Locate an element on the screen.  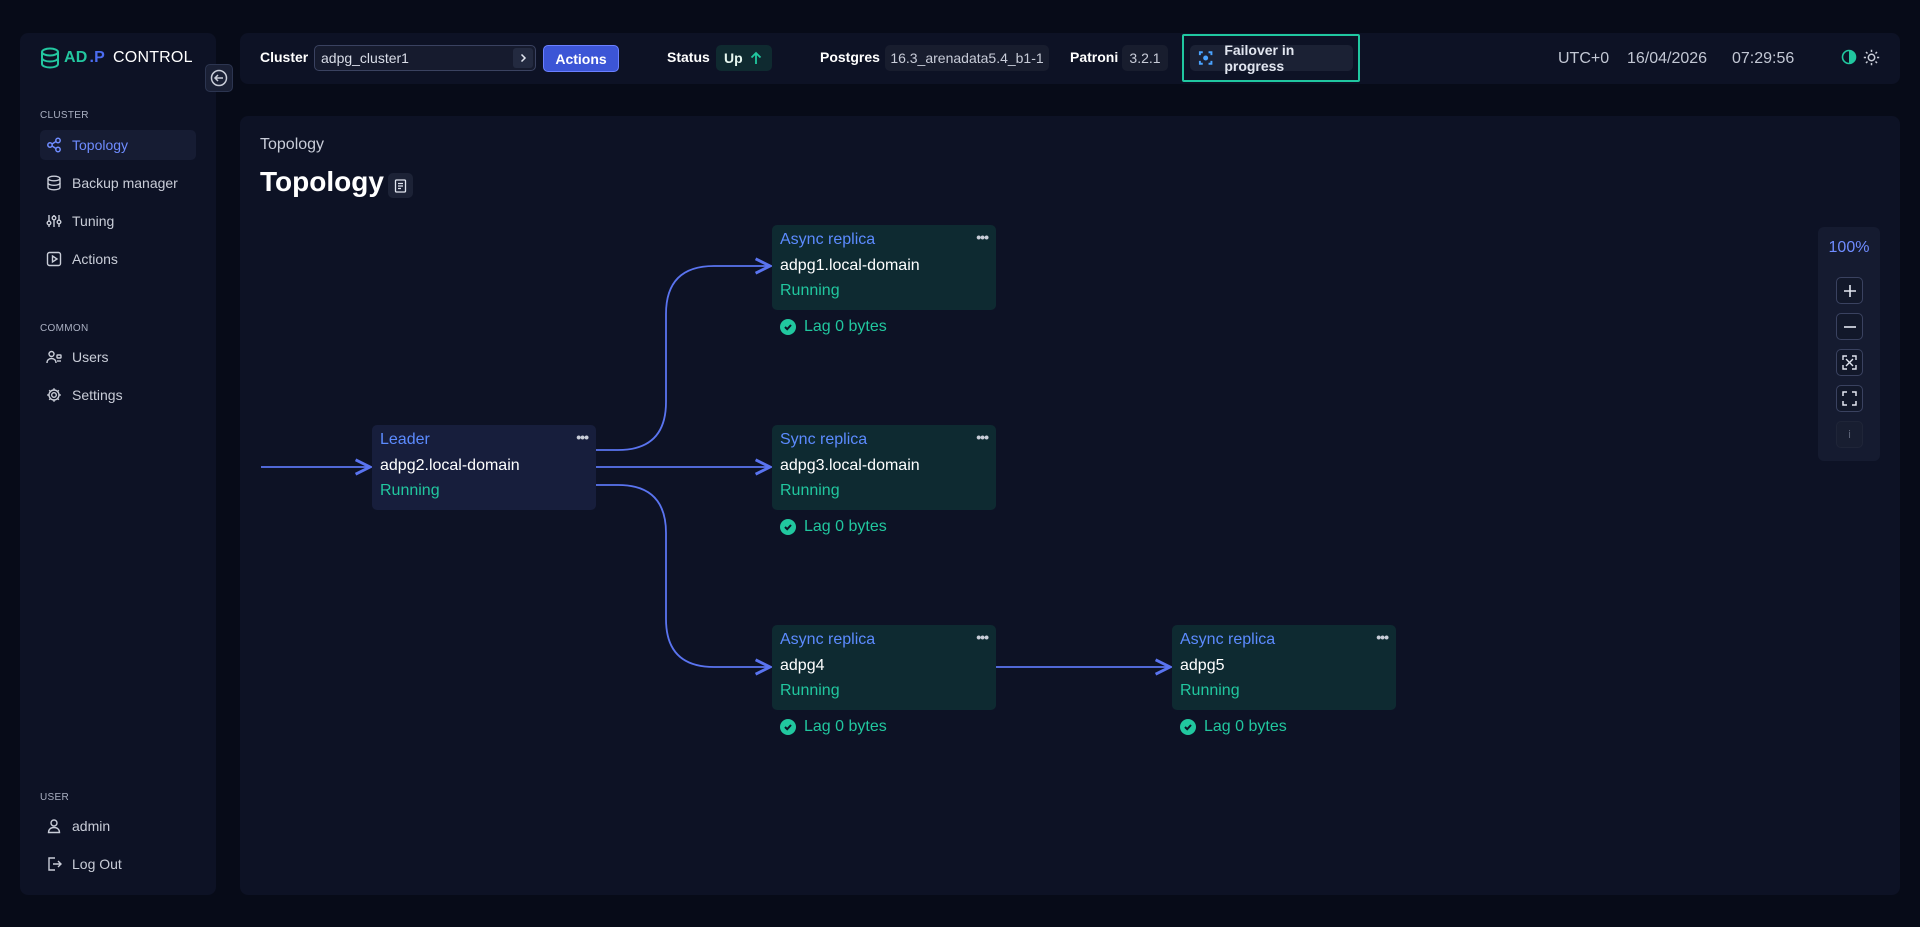
failover-status-badge: Failover in progress is located at coordinates (1271, 58).